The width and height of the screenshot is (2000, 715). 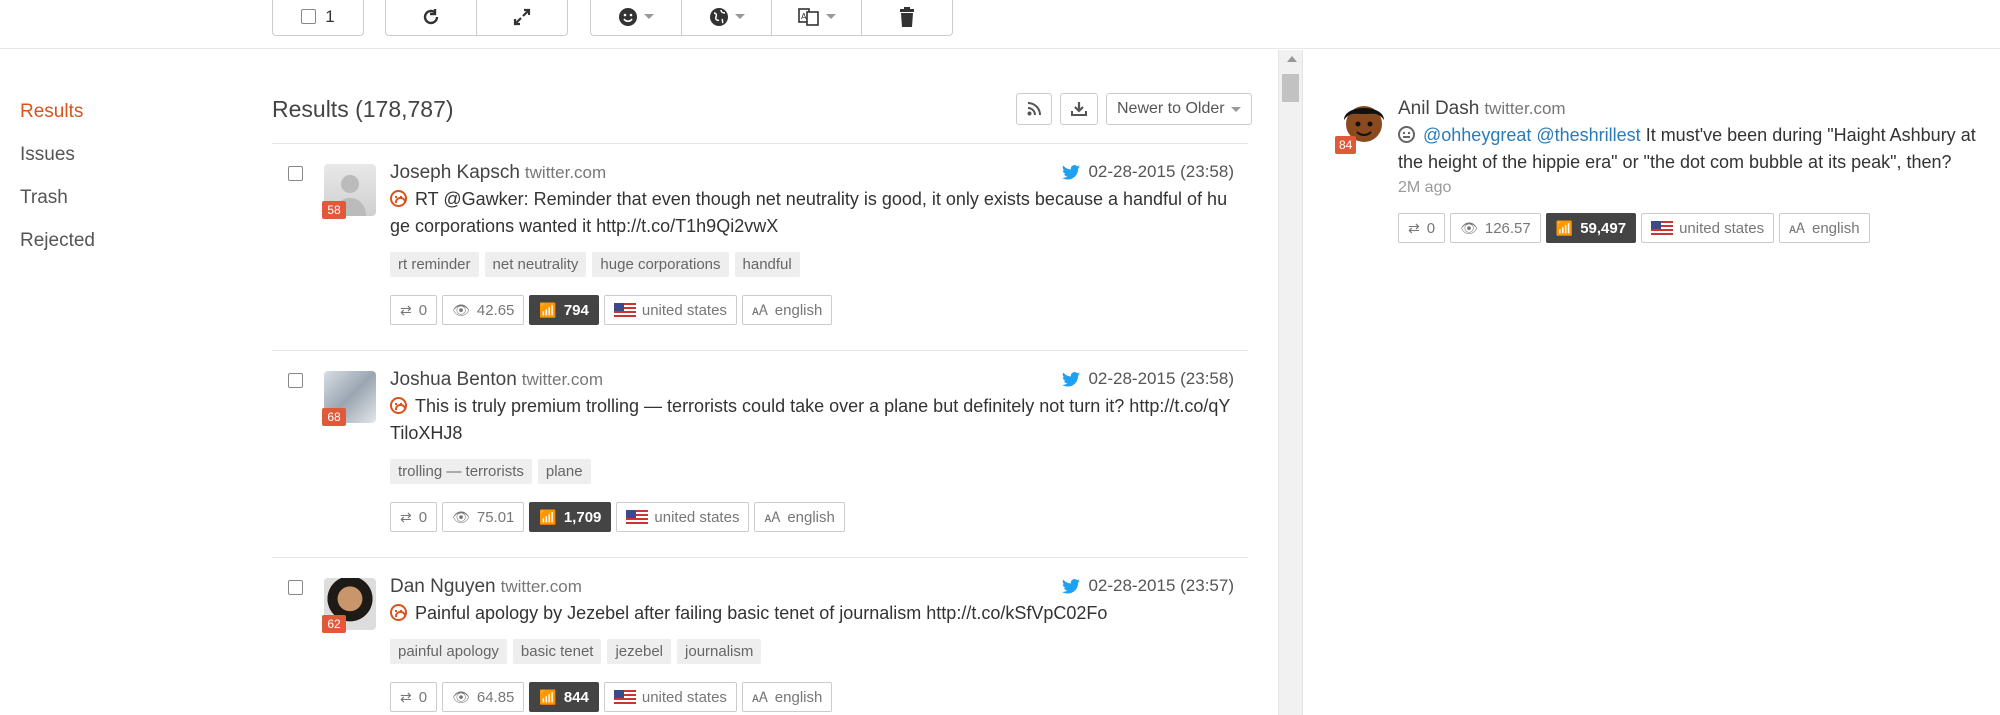 I want to click on reach-stat: 📶 794, so click(x=564, y=310).